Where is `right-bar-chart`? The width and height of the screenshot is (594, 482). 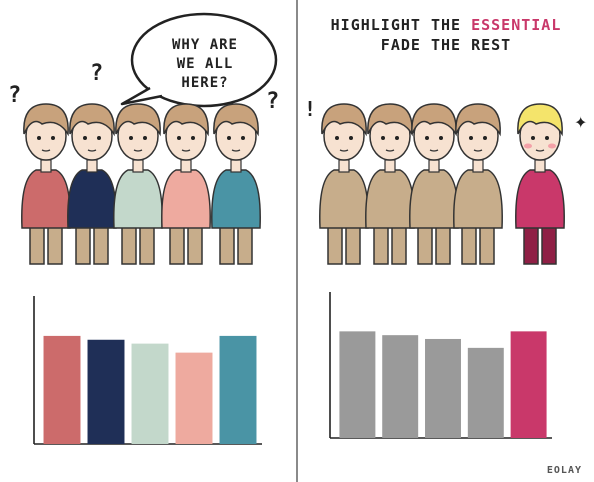 right-bar-chart is located at coordinates (440, 365).